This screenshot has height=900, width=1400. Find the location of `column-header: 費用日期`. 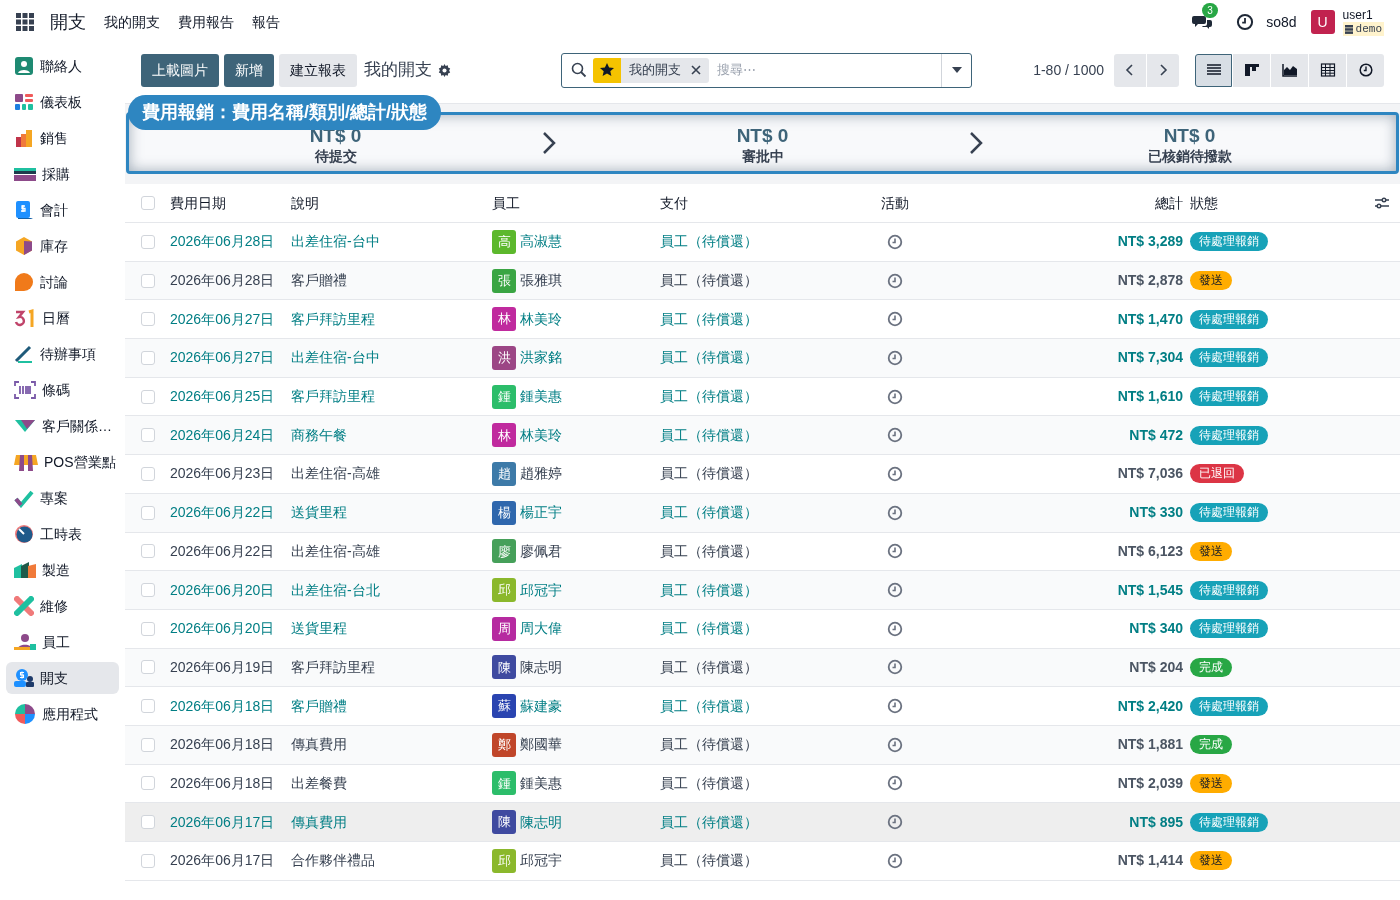

column-header: 費用日期 is located at coordinates (230, 203).